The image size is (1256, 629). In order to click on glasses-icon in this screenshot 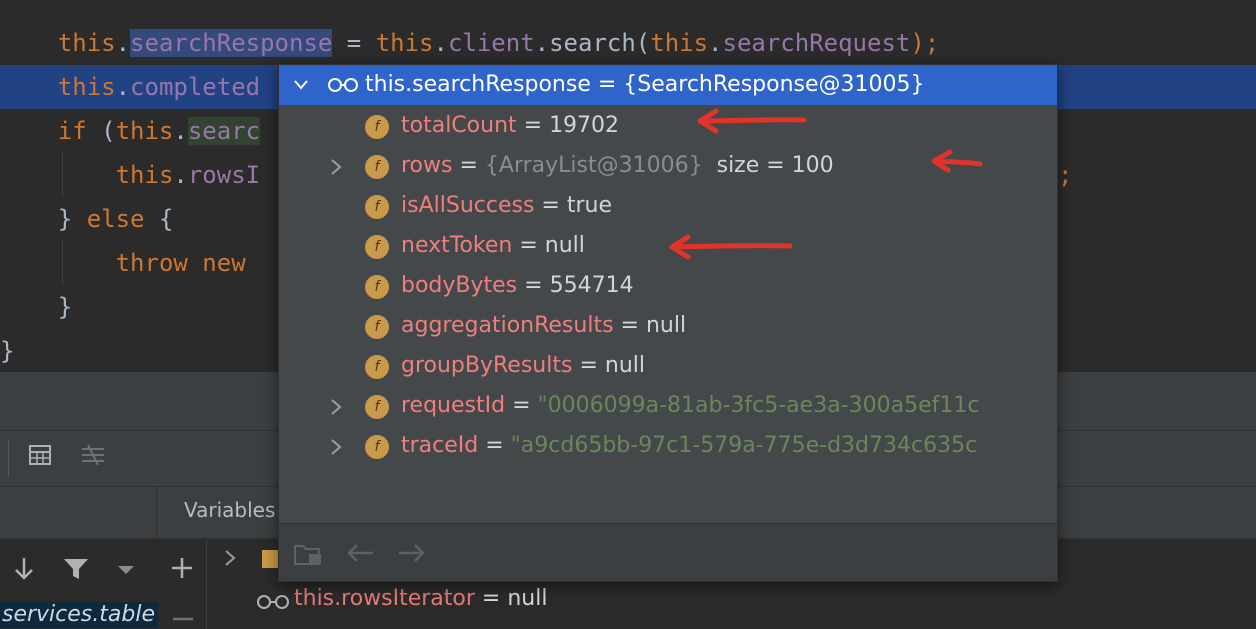, I will do `click(343, 85)`.